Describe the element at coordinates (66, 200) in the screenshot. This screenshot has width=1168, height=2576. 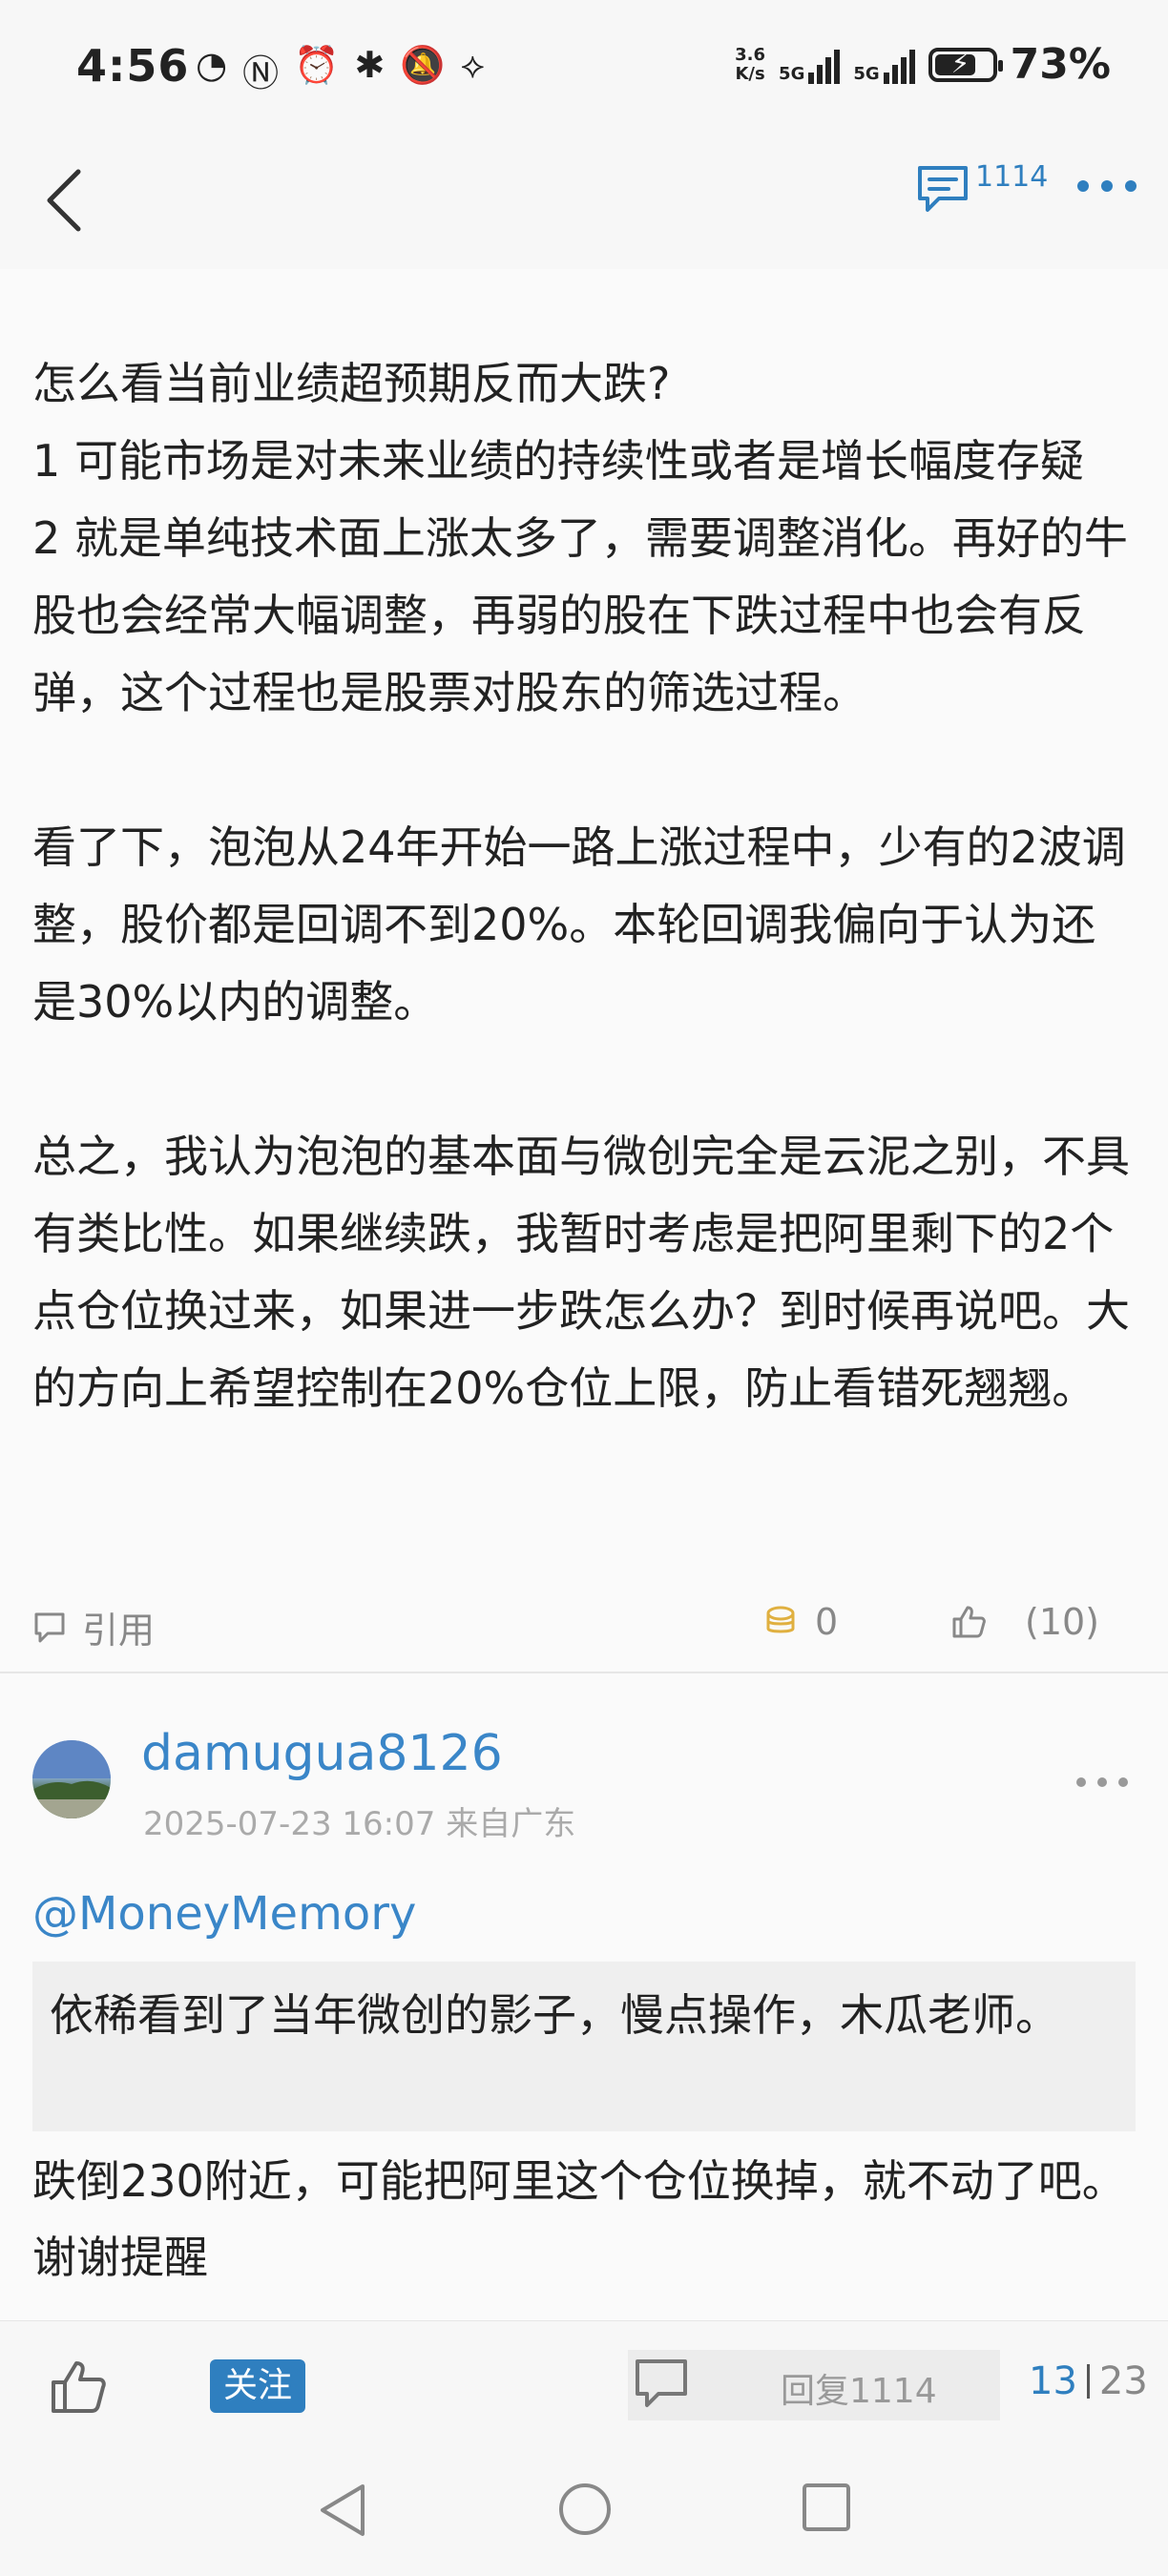
I see `back-icon` at that location.